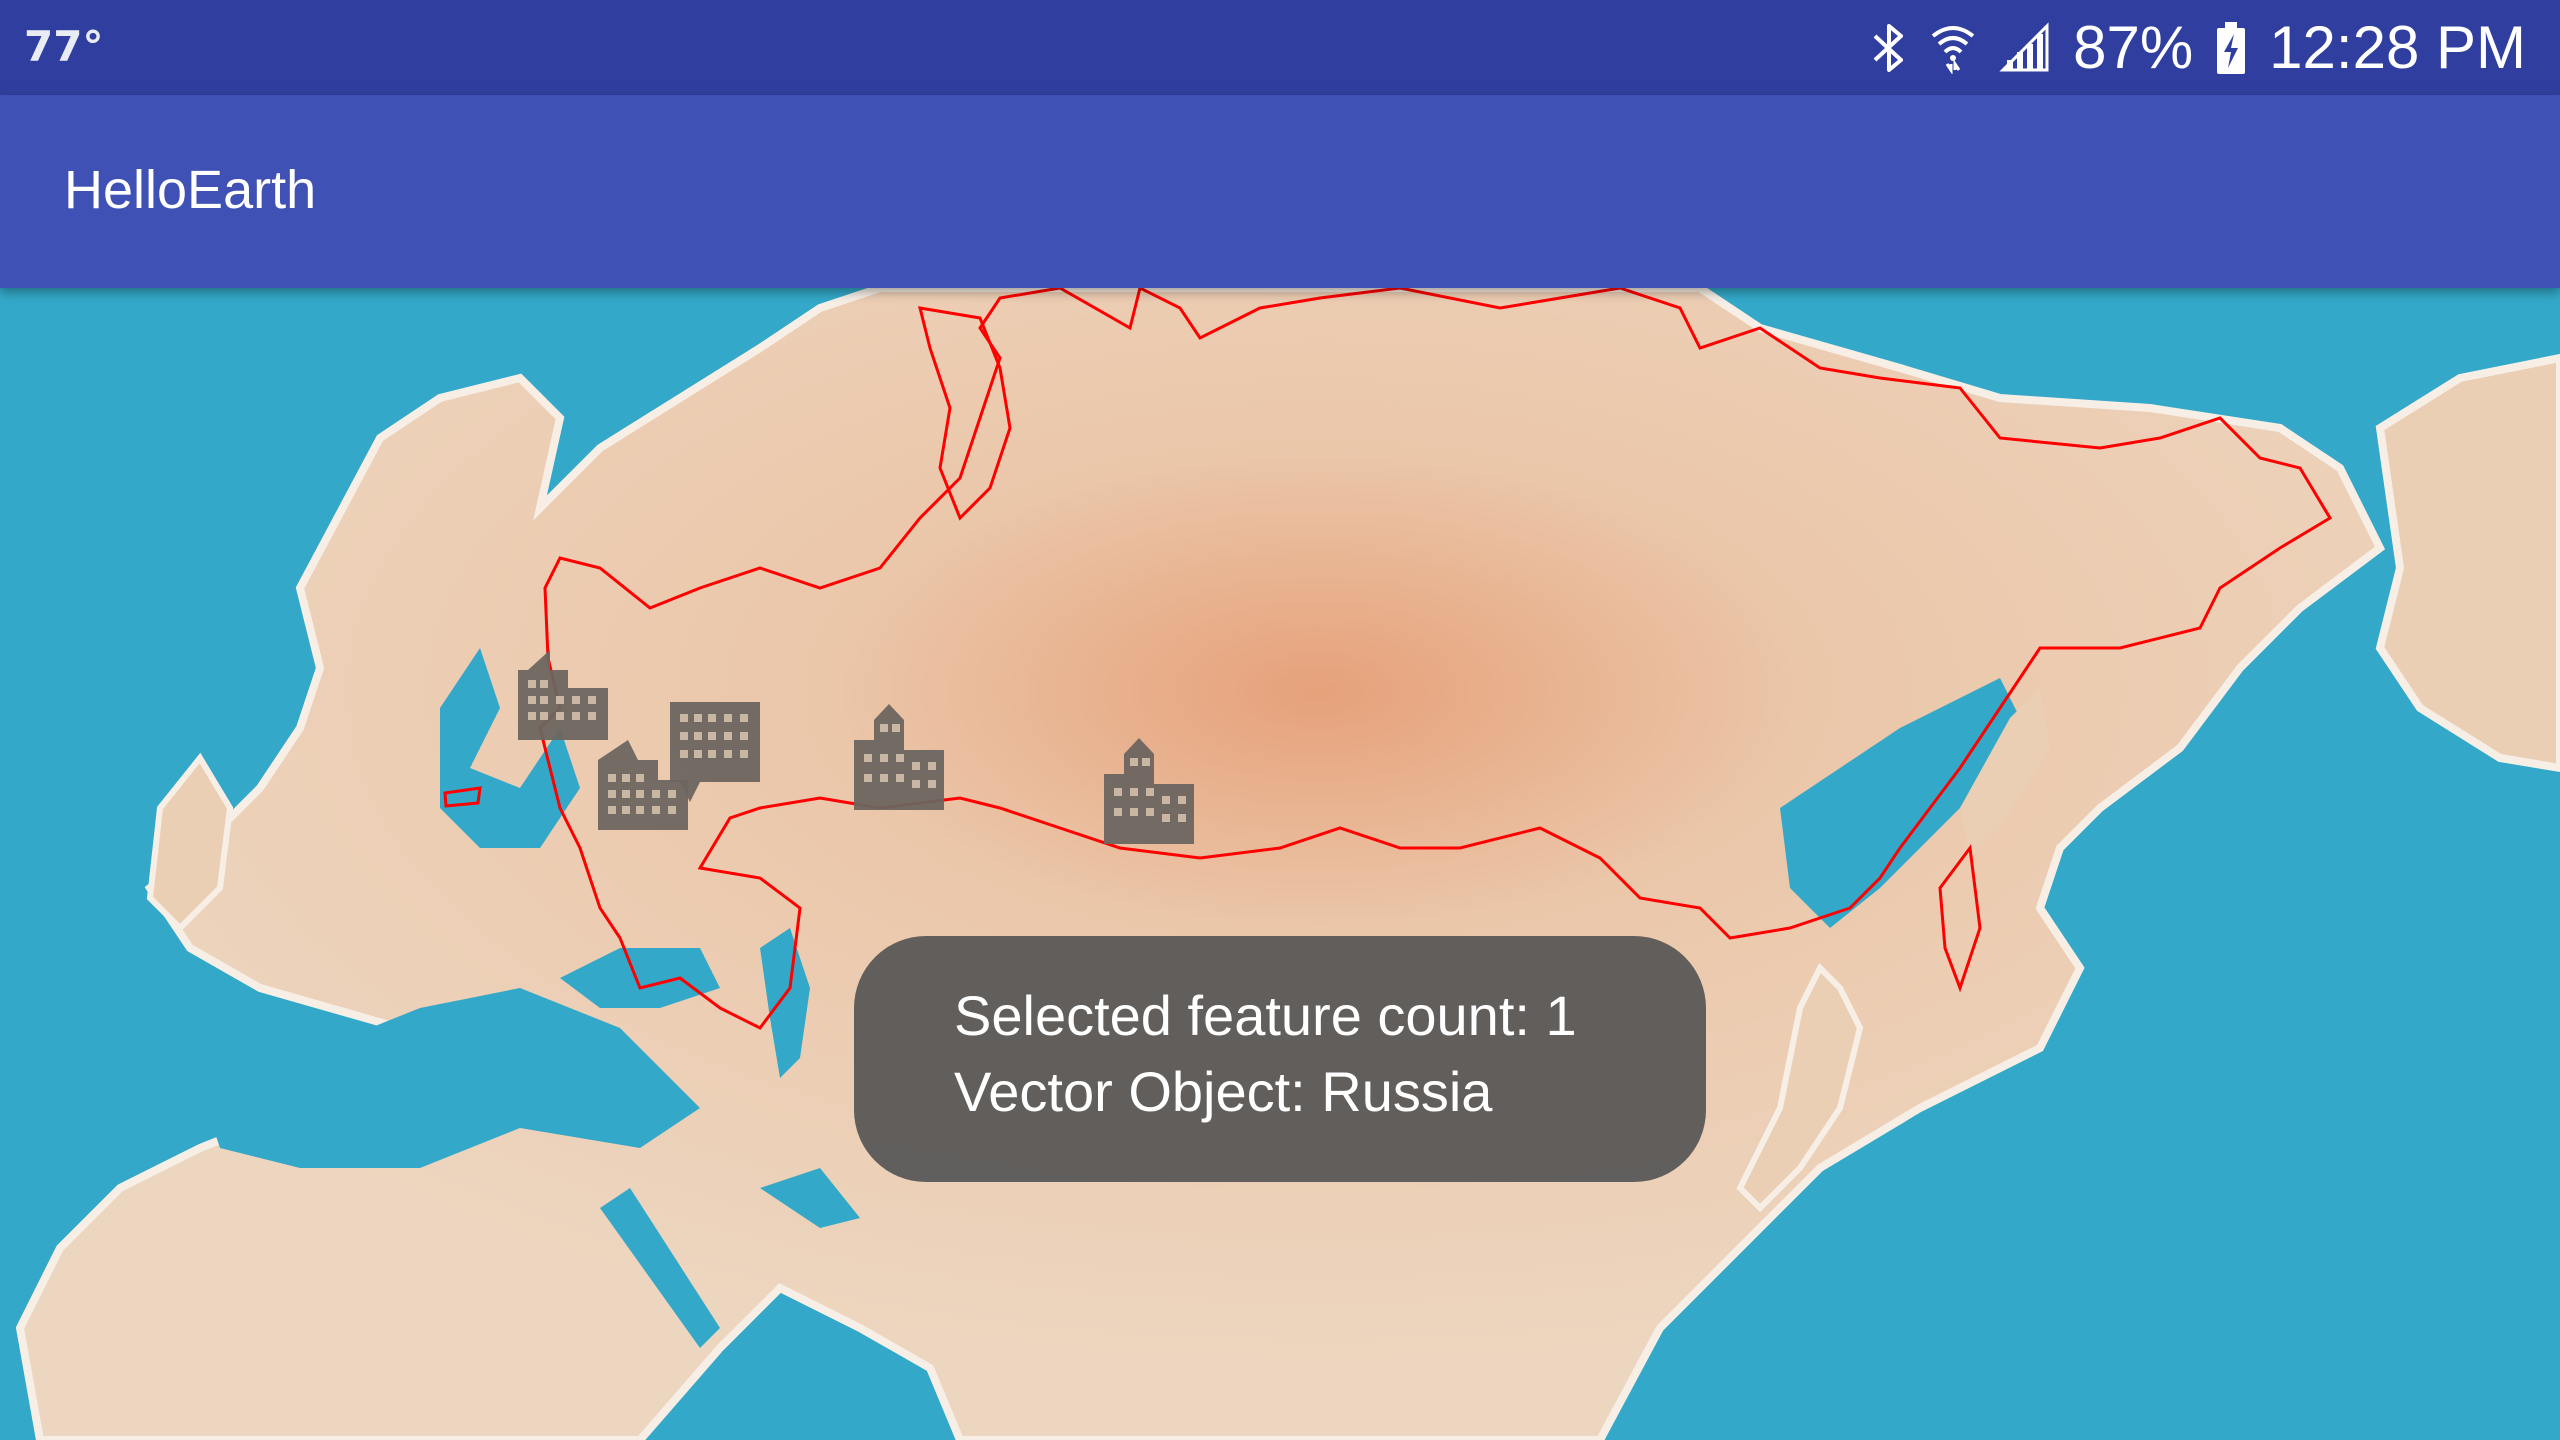  Describe the element at coordinates (1280, 47) in the screenshot. I see `status-bar: 77° 87% 12:28 PM` at that location.